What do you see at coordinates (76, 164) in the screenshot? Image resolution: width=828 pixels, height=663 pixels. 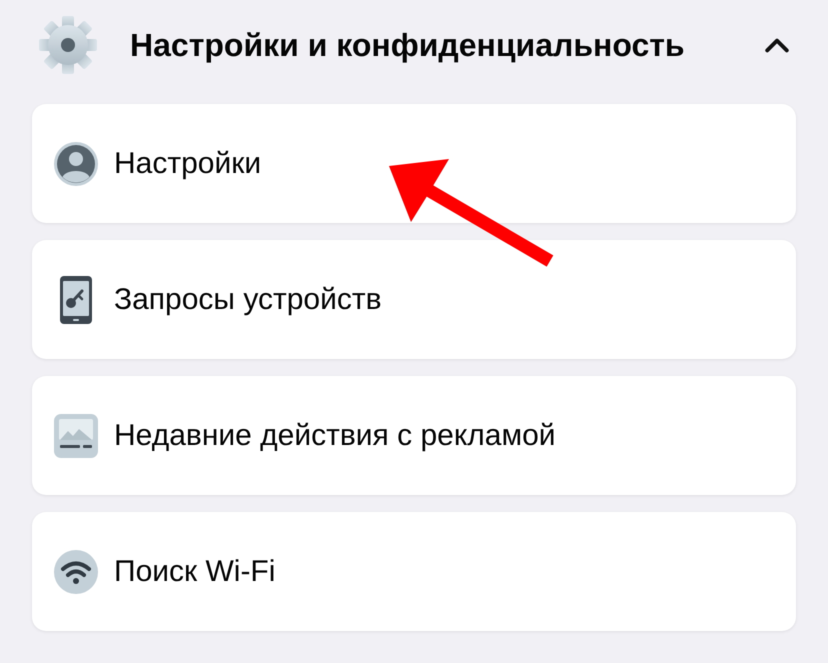 I see `profile-icon` at bounding box center [76, 164].